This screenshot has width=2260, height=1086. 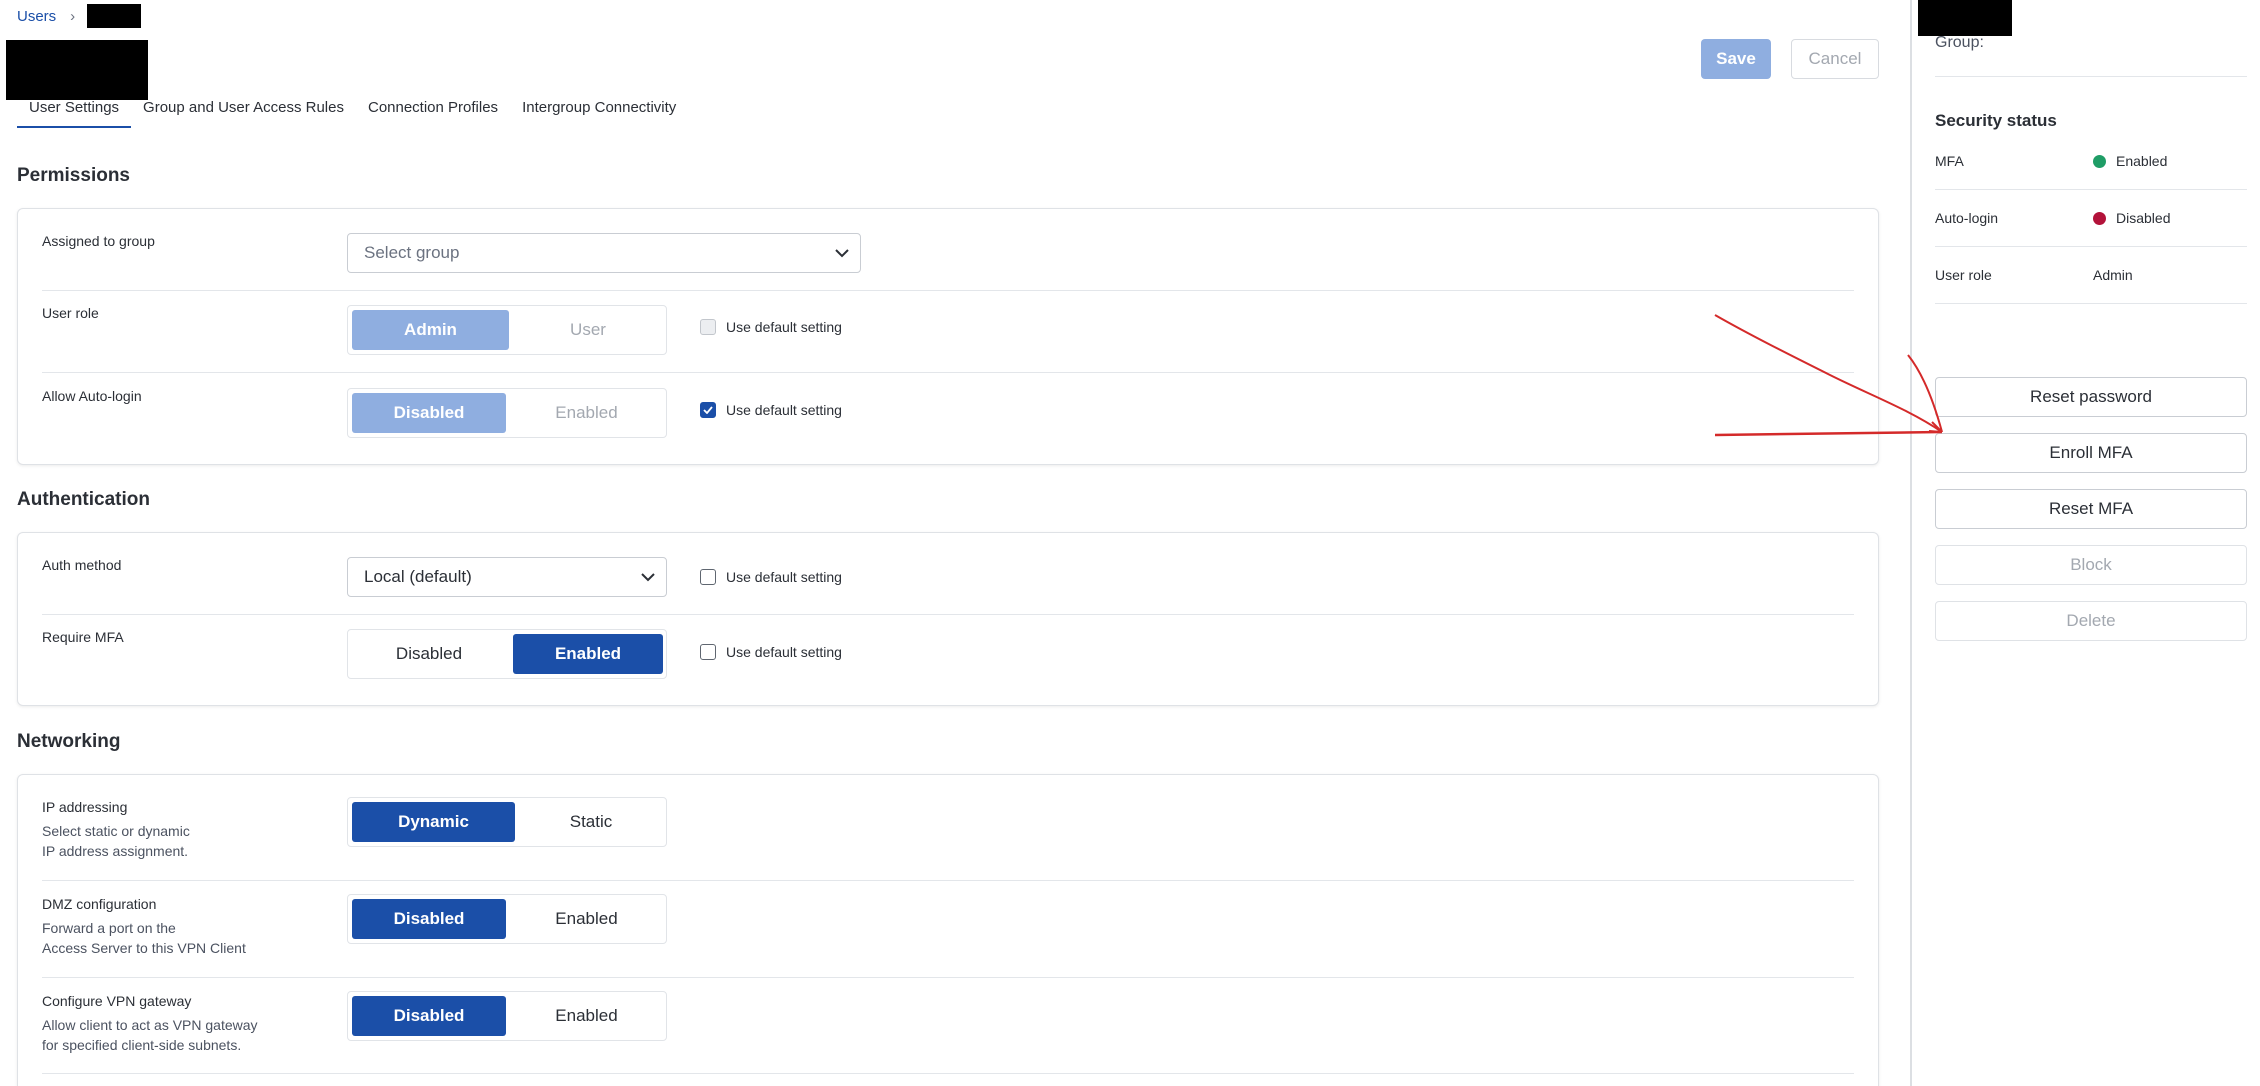 I want to click on block-button: Block, so click(x=2091, y=565).